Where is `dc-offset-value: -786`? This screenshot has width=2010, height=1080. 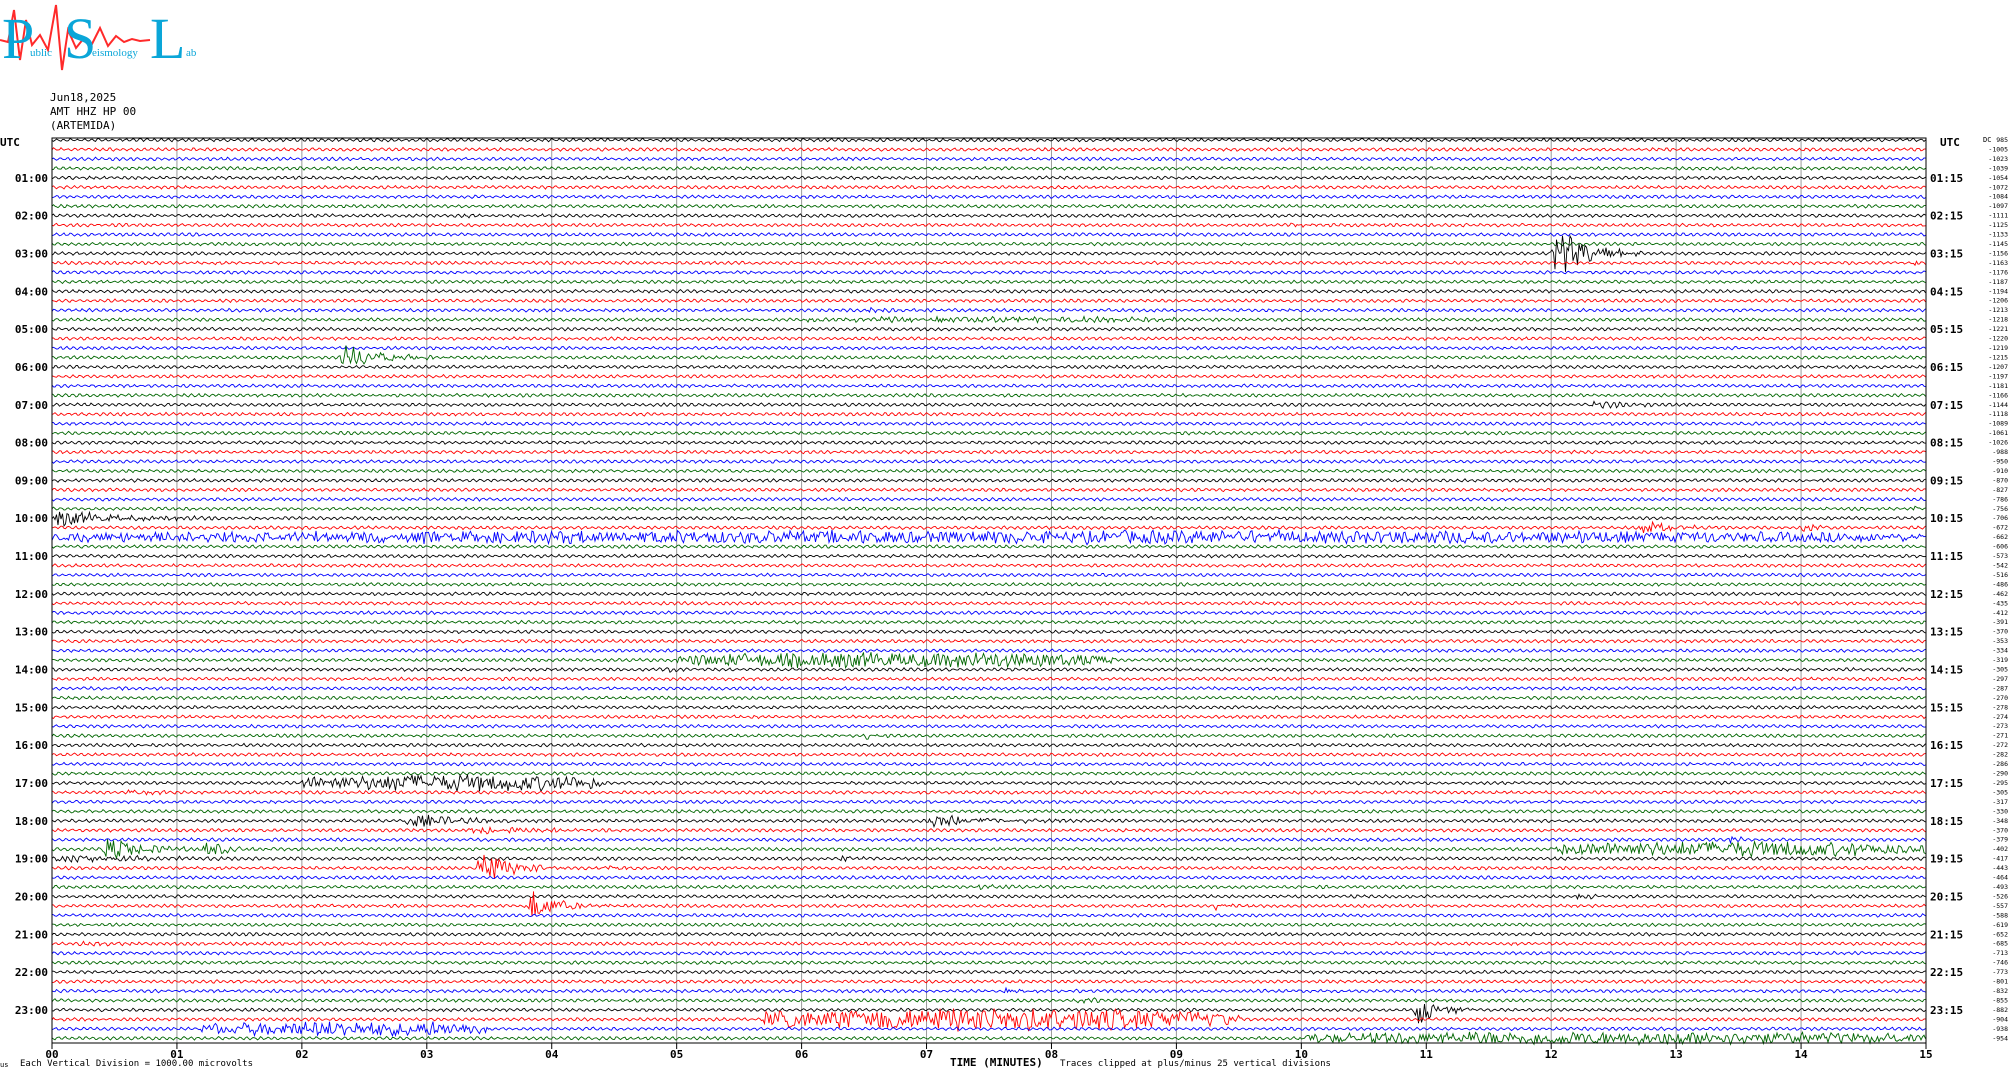 dc-offset-value: -786 is located at coordinates (2000, 499).